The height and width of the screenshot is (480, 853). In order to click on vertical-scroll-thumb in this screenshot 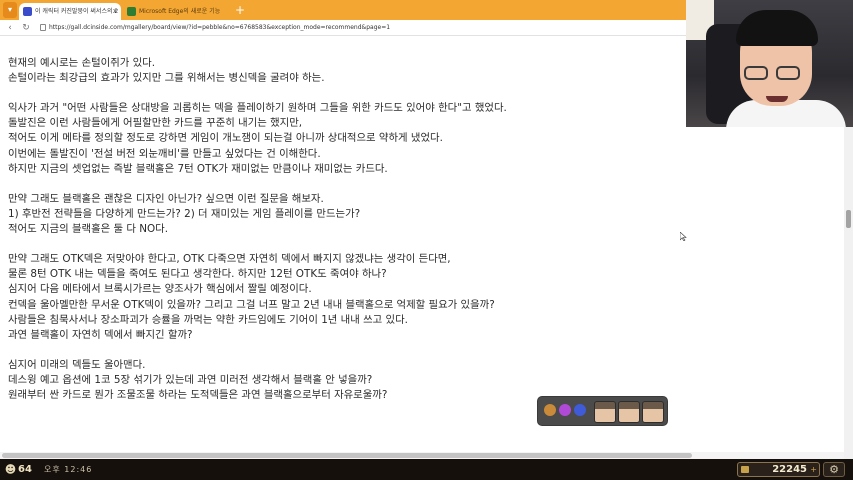, I will do `click(848, 219)`.